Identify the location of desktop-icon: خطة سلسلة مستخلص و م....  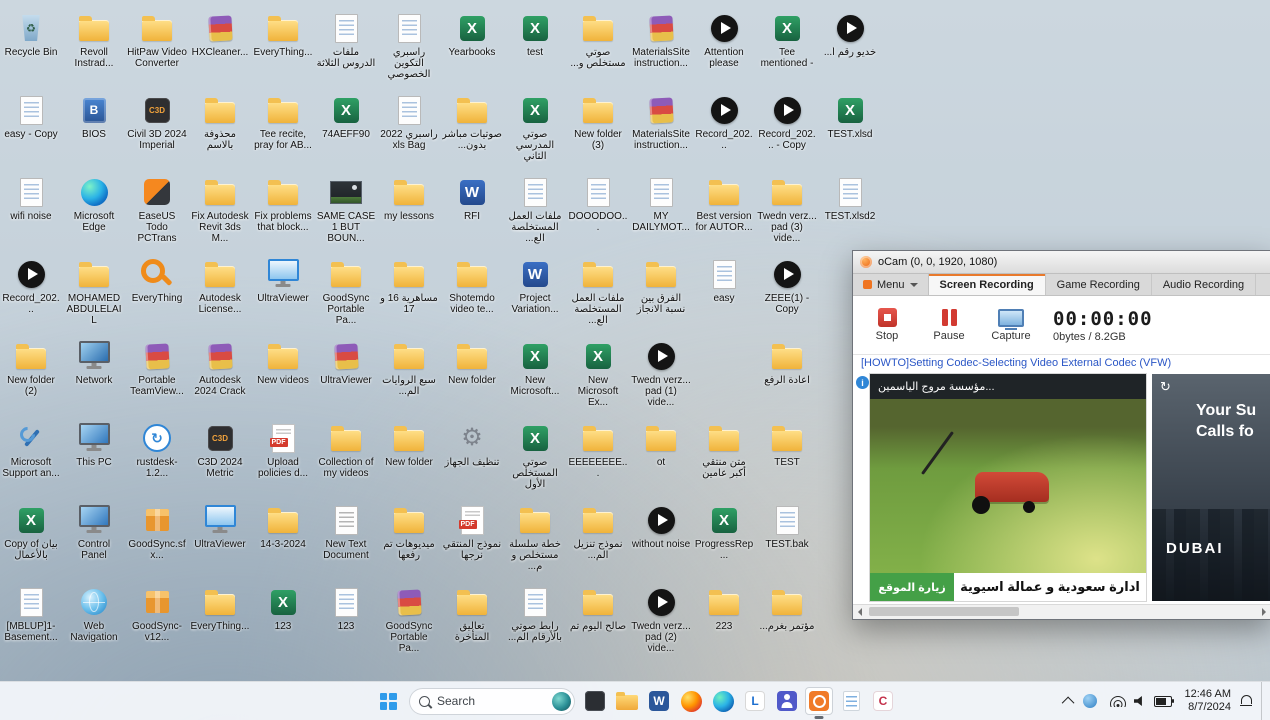
(535, 538).